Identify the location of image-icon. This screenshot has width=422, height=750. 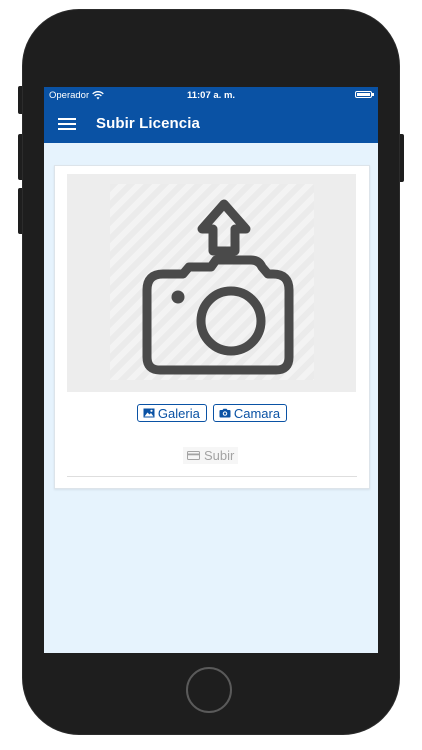
(149, 413).